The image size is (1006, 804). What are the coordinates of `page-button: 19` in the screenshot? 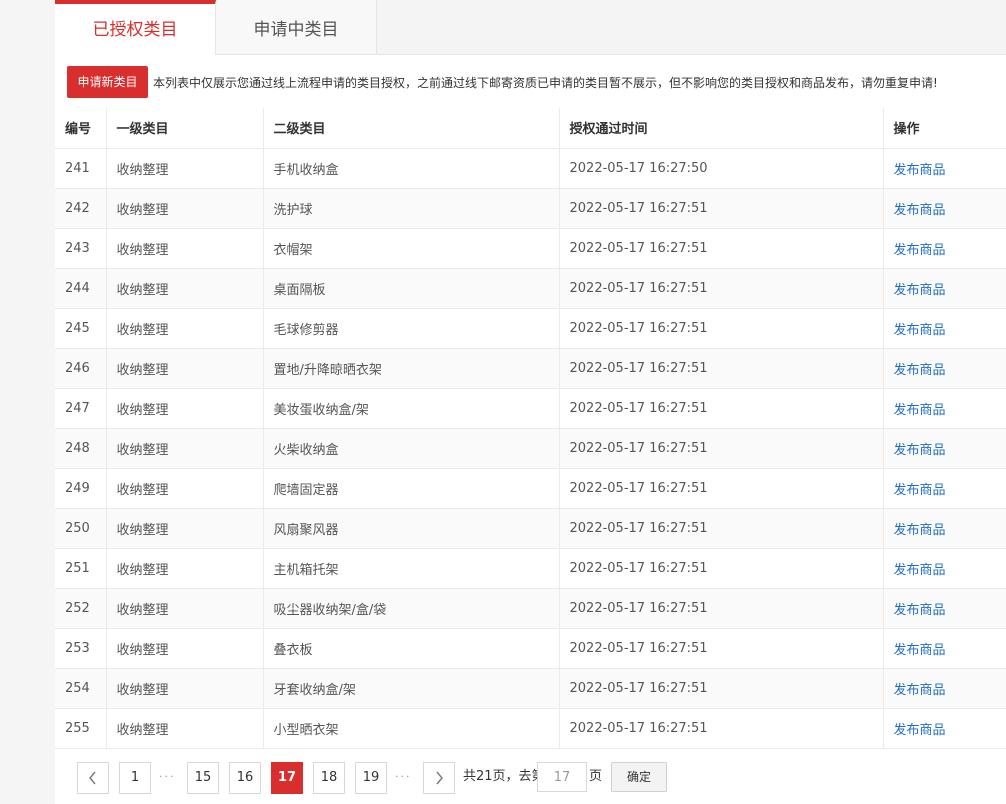 It's located at (371, 778).